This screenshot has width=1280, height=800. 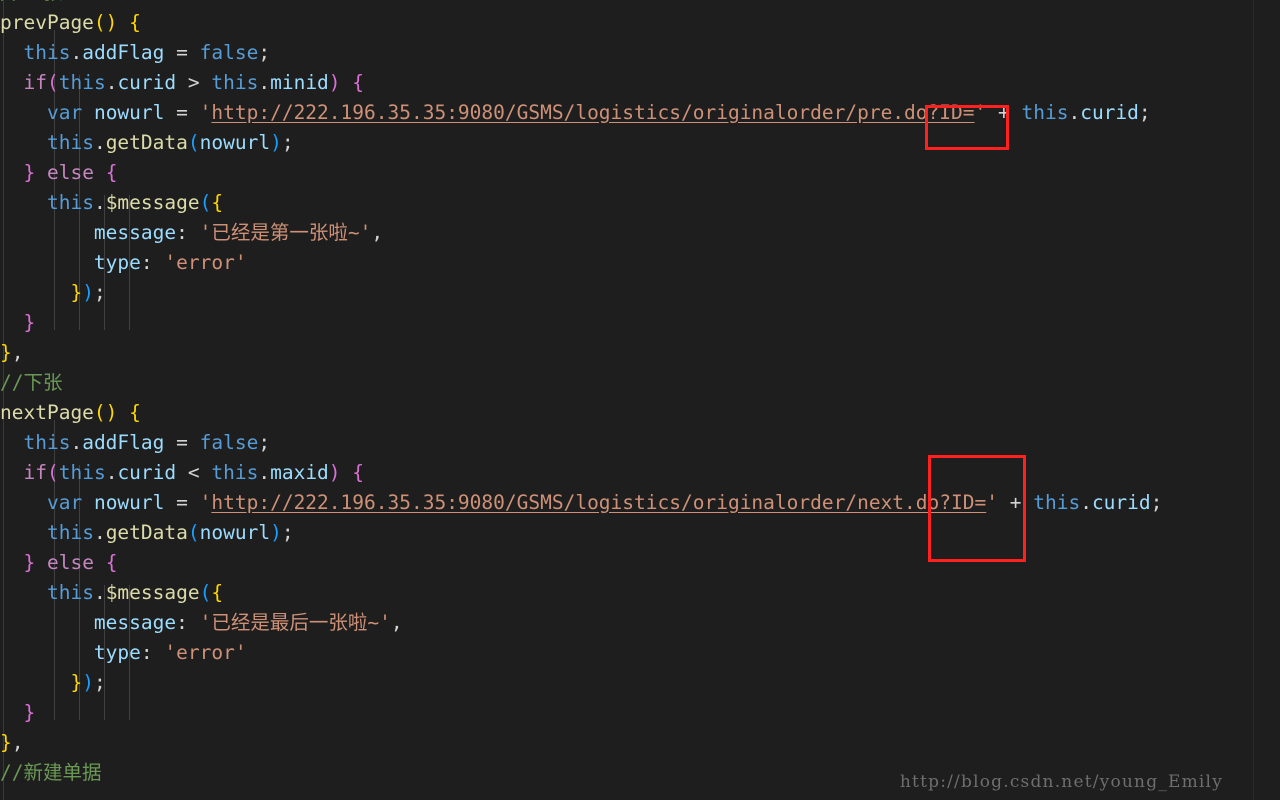 What do you see at coordinates (205, 262) in the screenshot?
I see `code-token: 'error'` at bounding box center [205, 262].